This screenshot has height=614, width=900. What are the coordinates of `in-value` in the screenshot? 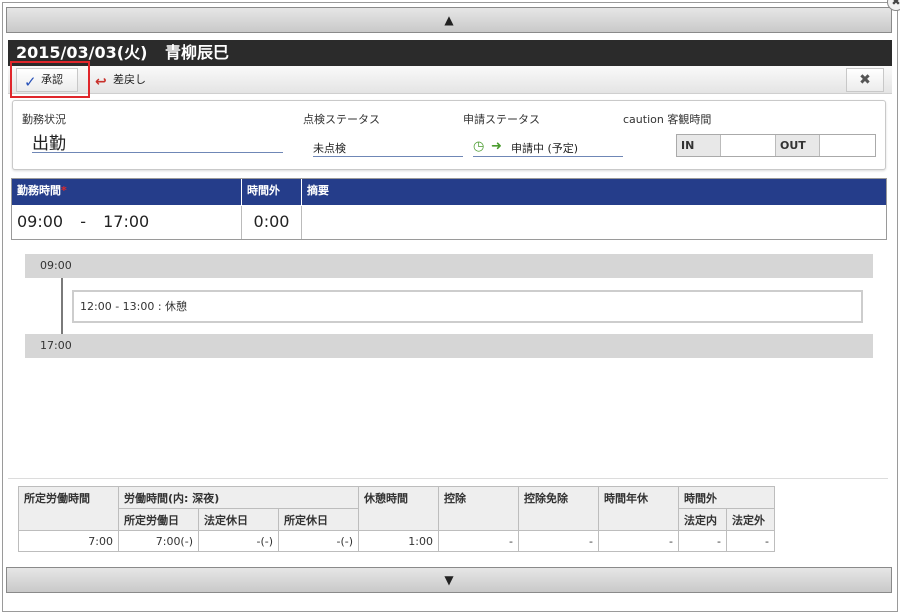 It's located at (748, 145).